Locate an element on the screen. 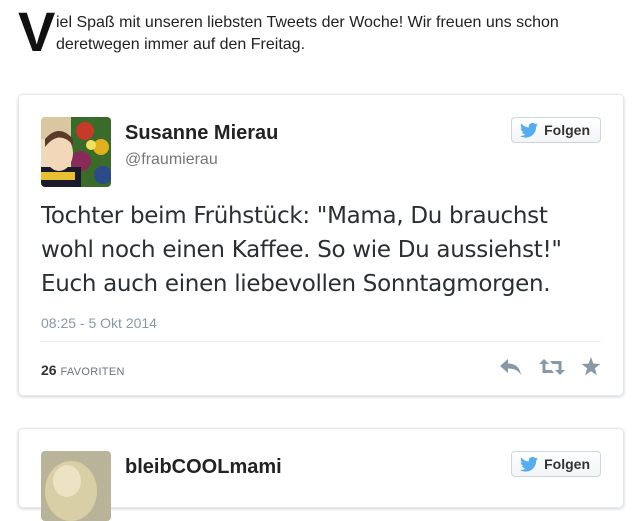 This screenshot has width=640, height=521. author-handle: @fraumierau is located at coordinates (171, 160).